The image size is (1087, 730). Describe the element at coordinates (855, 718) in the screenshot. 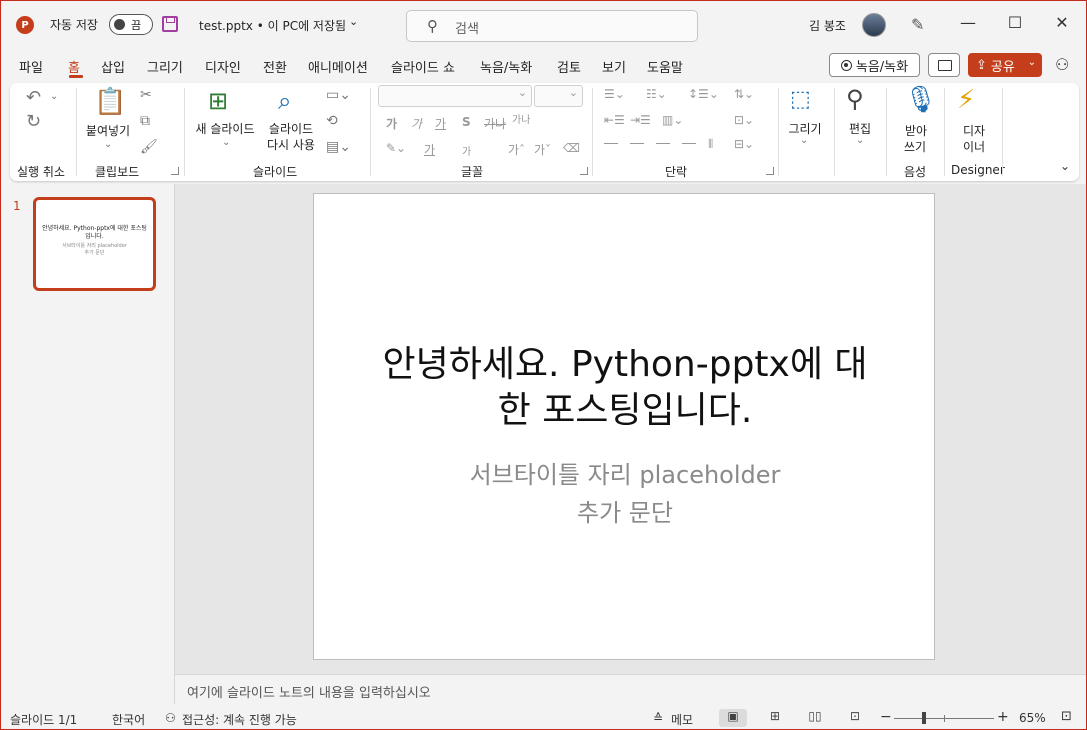

I see `slideshow-button: ⊡` at that location.